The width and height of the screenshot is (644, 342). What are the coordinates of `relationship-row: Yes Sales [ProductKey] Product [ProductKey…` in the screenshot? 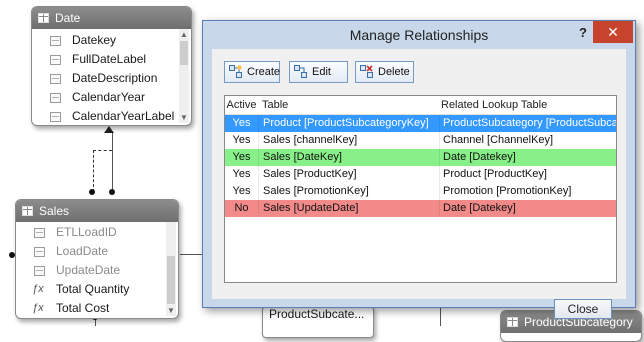 It's located at (420, 174).